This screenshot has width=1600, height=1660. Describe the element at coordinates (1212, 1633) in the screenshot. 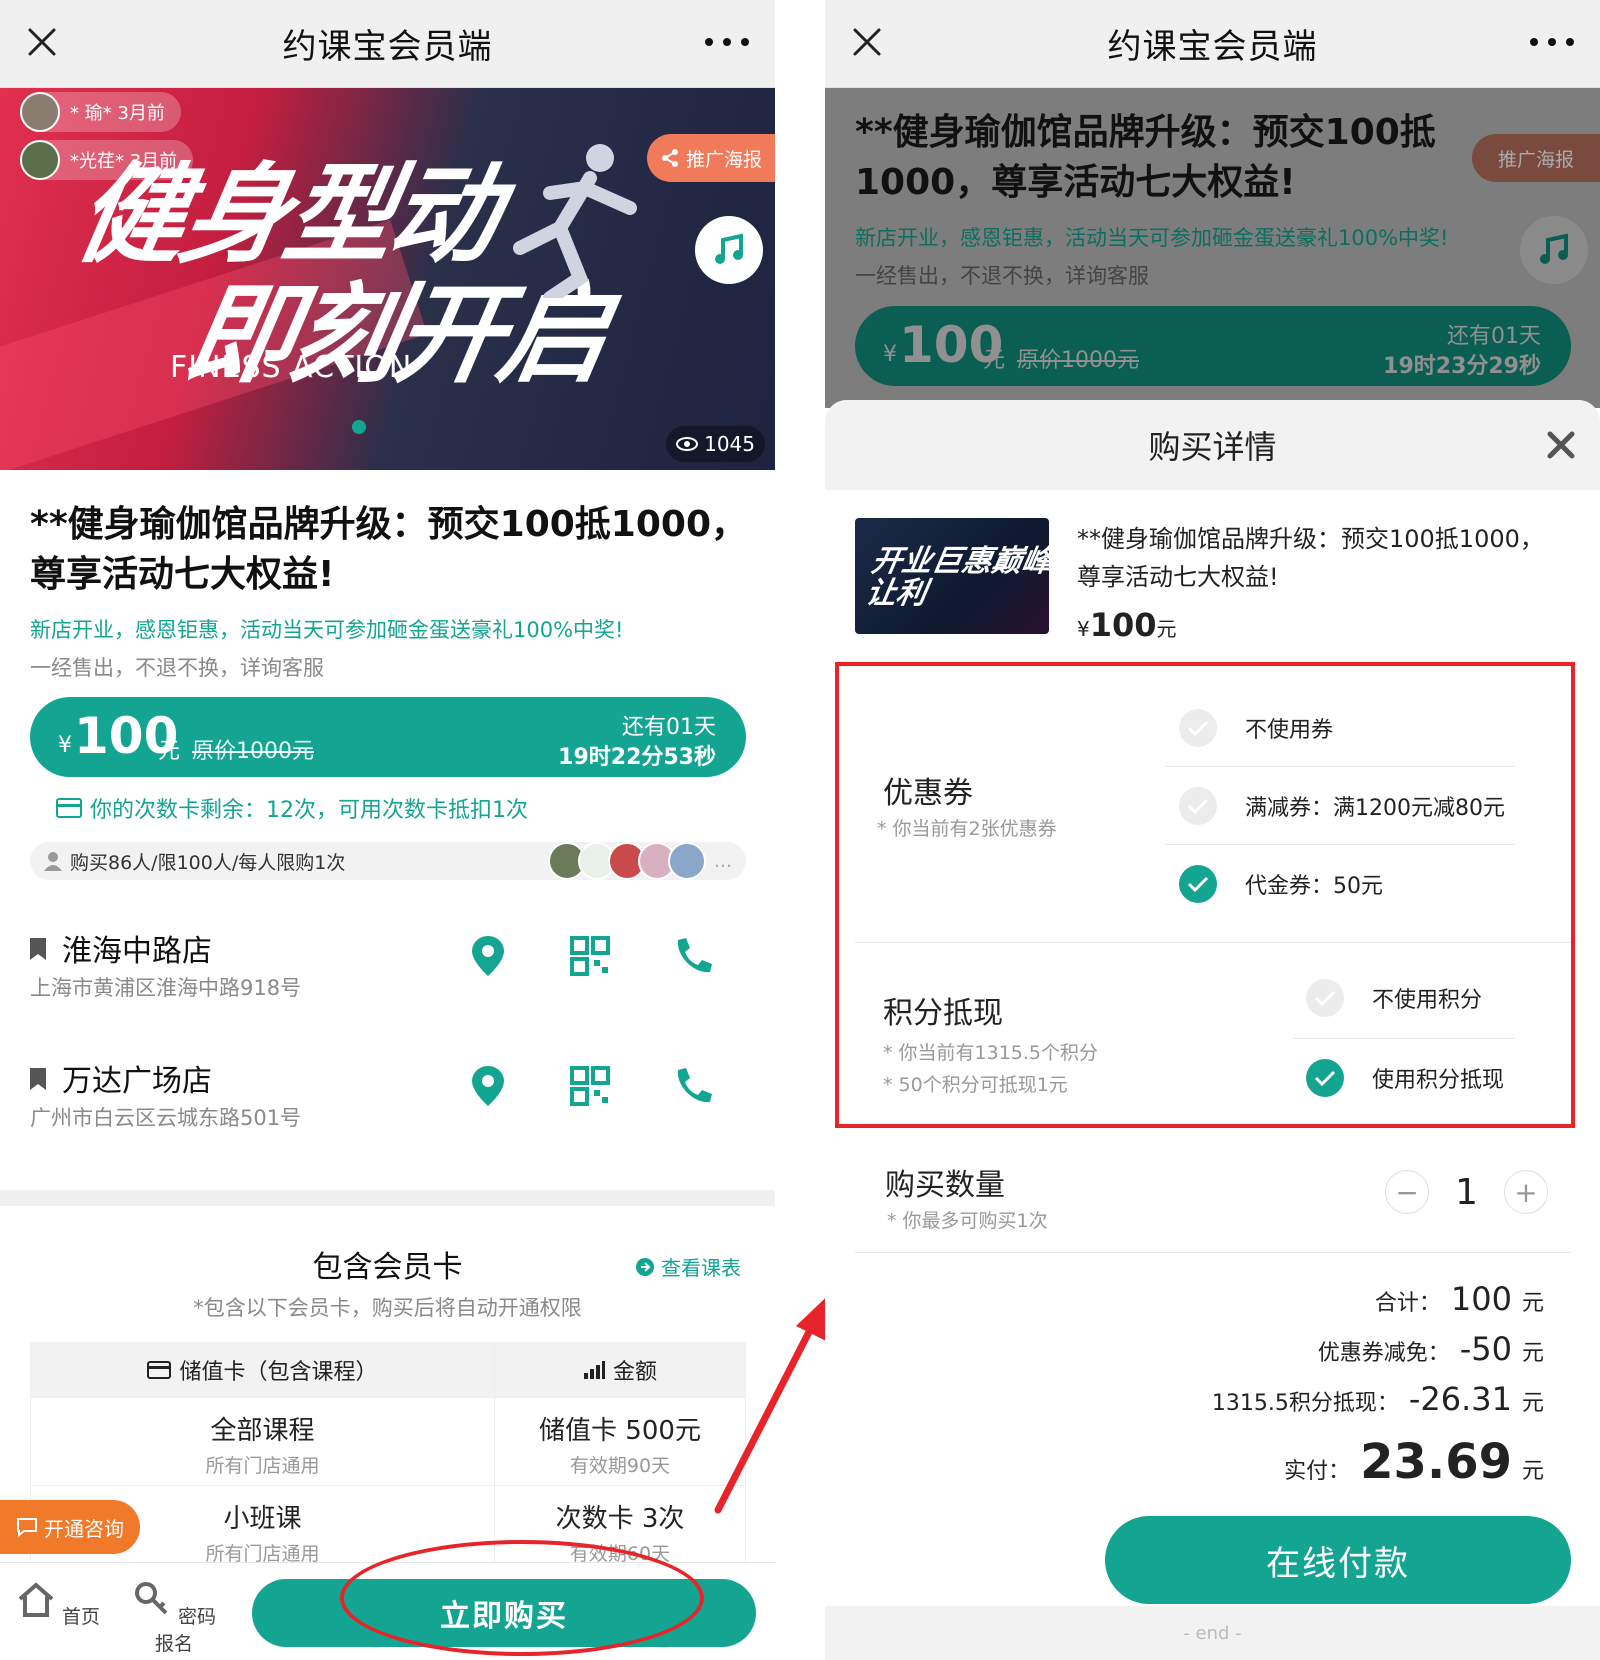

I see `end-marker: - end -` at that location.